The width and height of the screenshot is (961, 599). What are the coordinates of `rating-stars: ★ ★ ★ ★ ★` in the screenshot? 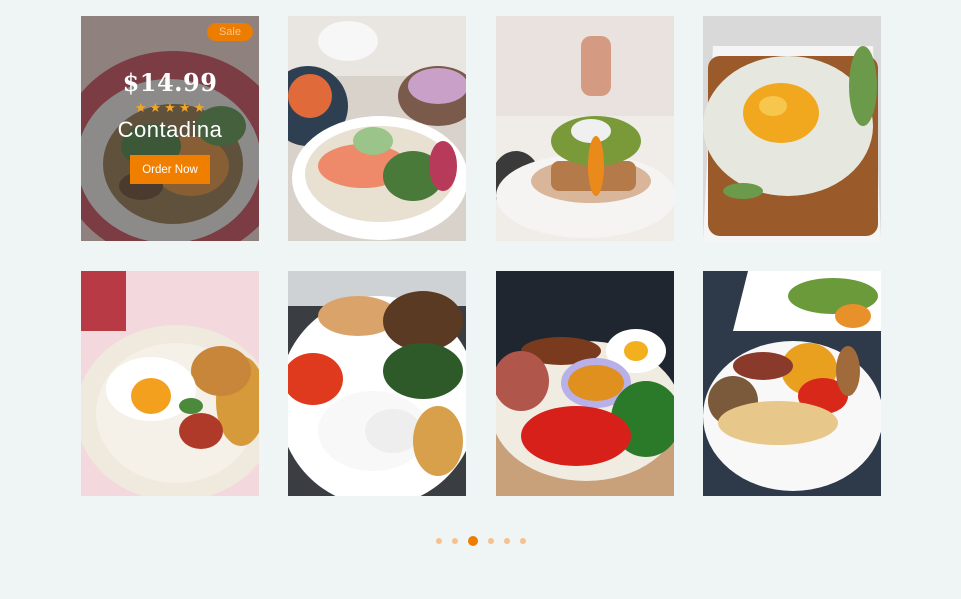 It's located at (170, 107).